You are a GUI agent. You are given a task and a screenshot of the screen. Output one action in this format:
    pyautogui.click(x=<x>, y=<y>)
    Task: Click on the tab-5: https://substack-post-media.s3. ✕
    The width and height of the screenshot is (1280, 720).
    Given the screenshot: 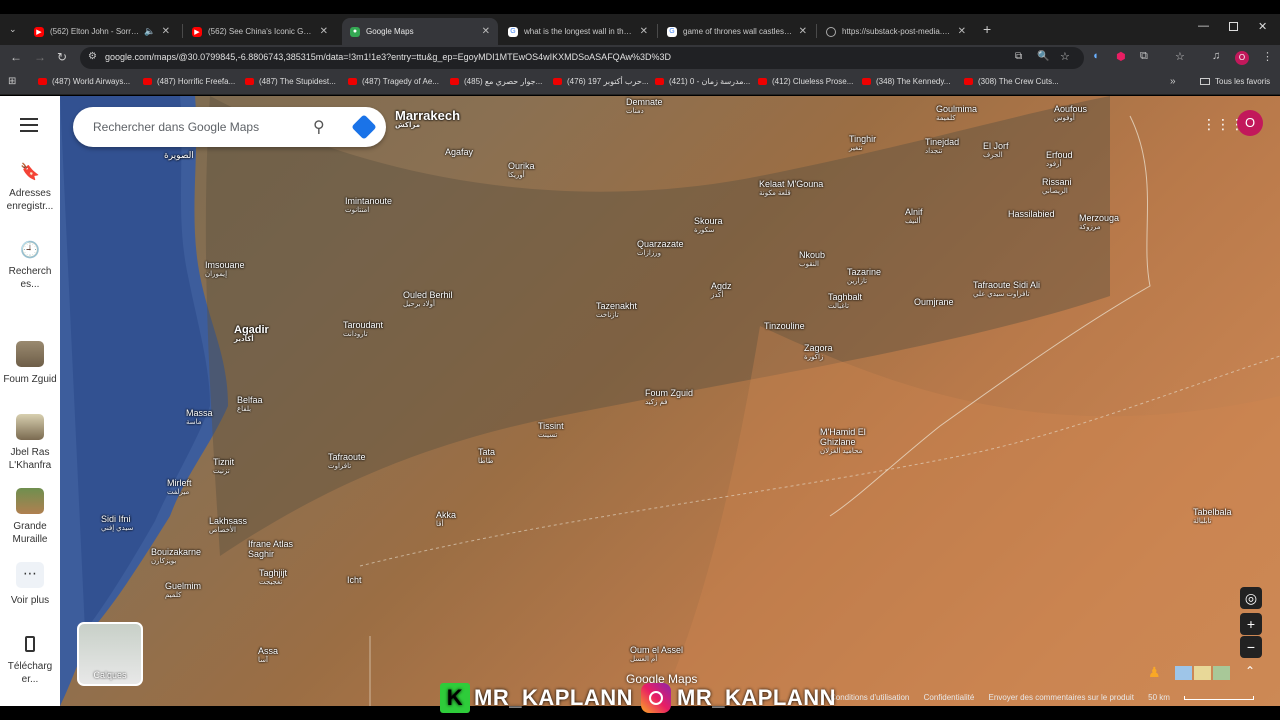 What is the action you would take?
    pyautogui.click(x=896, y=31)
    